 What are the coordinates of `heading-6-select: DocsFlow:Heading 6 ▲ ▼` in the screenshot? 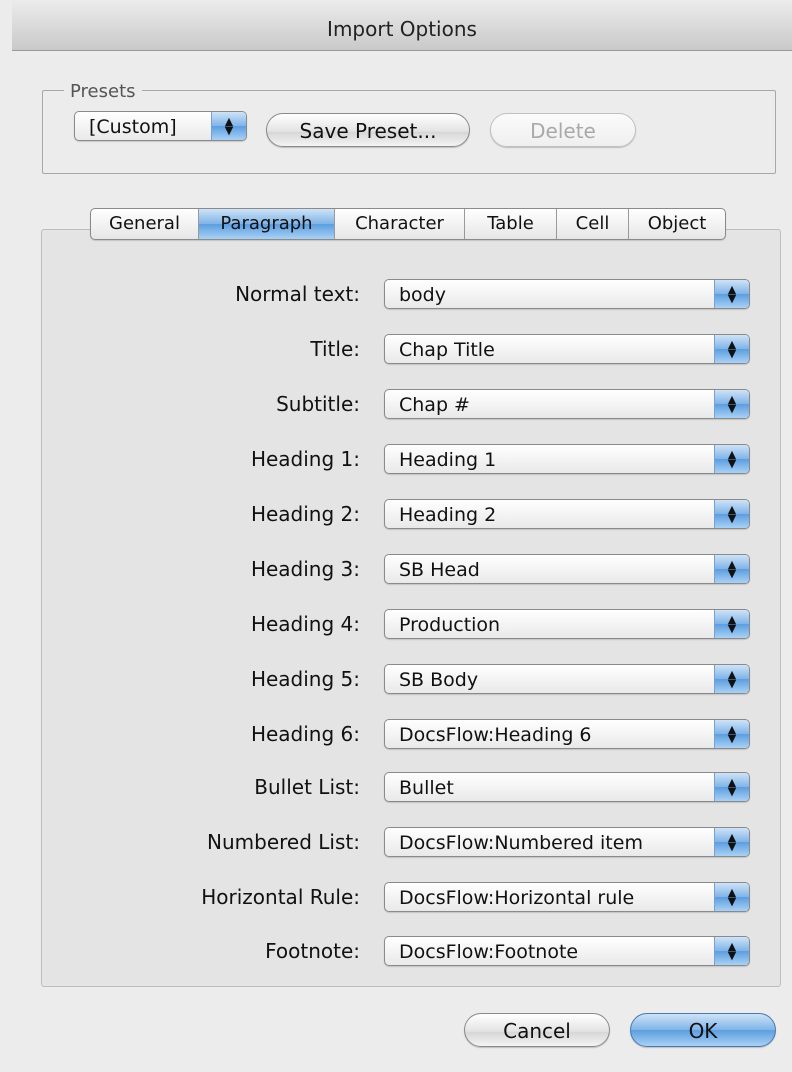 It's located at (567, 734).